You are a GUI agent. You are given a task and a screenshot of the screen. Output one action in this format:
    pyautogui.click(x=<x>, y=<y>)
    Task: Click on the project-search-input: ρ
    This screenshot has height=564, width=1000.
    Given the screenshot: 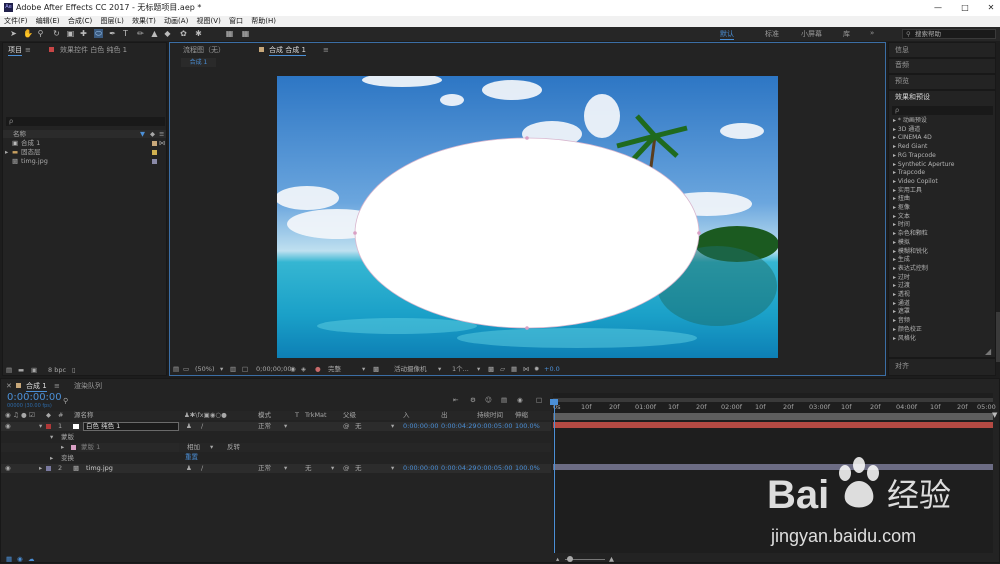 What is the action you would take?
    pyautogui.click(x=85, y=121)
    